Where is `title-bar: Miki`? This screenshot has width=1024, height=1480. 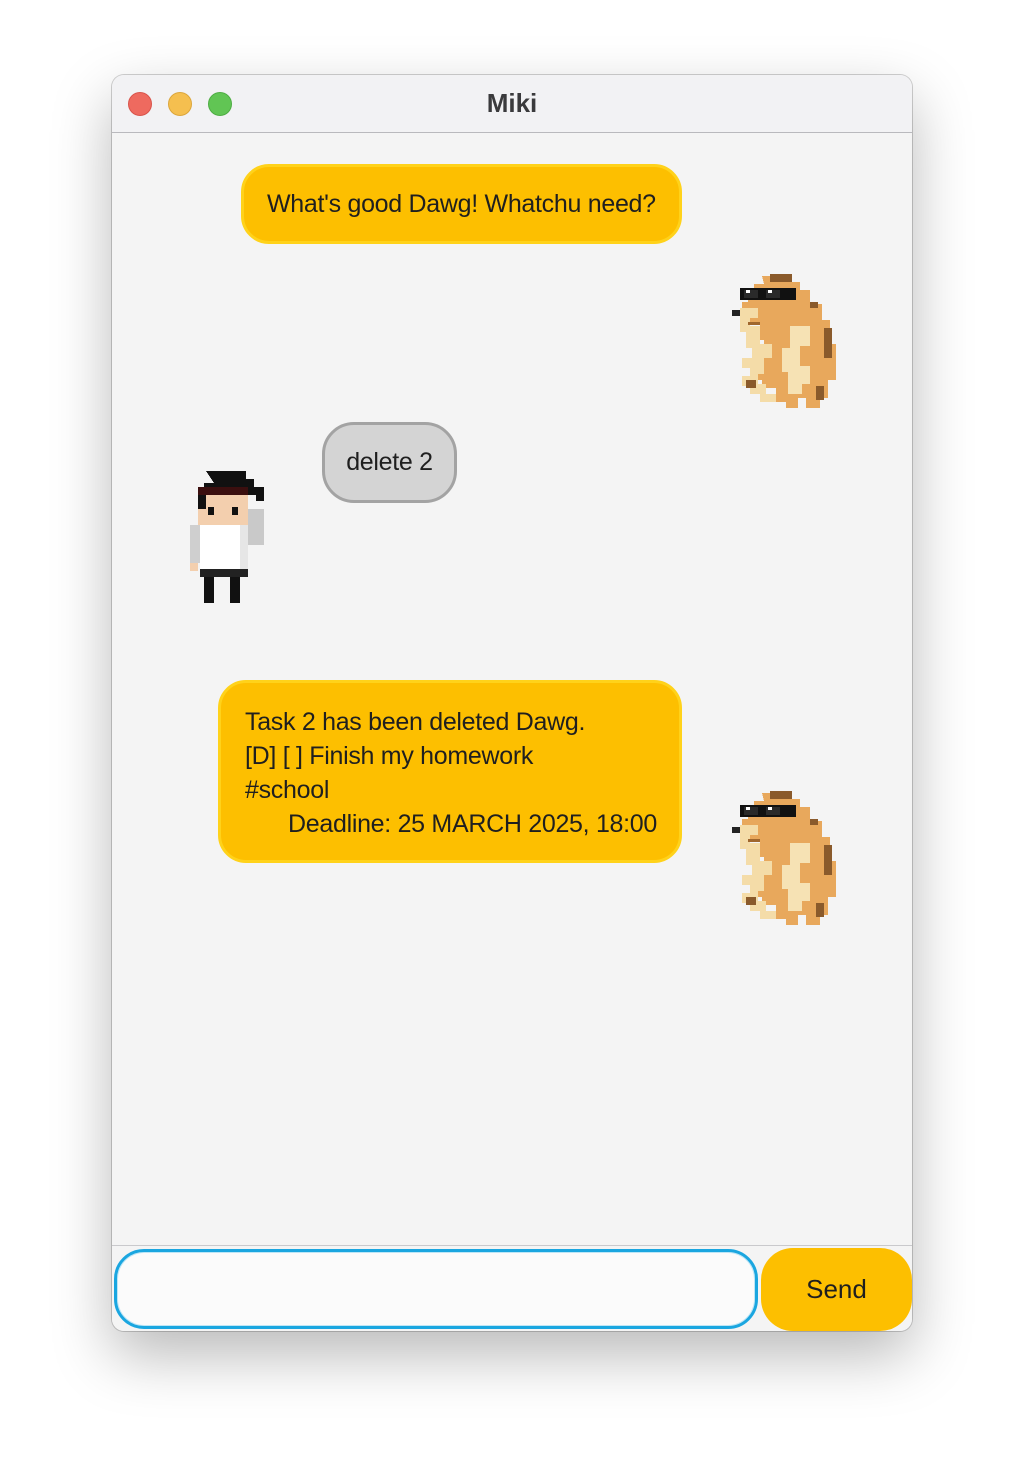
title-bar: Miki is located at coordinates (512, 104).